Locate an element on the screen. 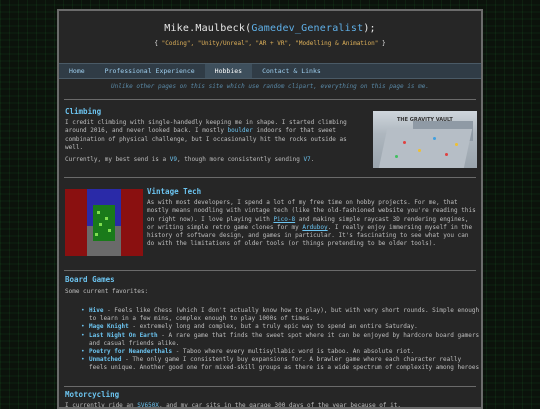 Image resolution: width=540 pixels, height=409 pixels. pico8-link: Pico-8 is located at coordinates (284, 219).